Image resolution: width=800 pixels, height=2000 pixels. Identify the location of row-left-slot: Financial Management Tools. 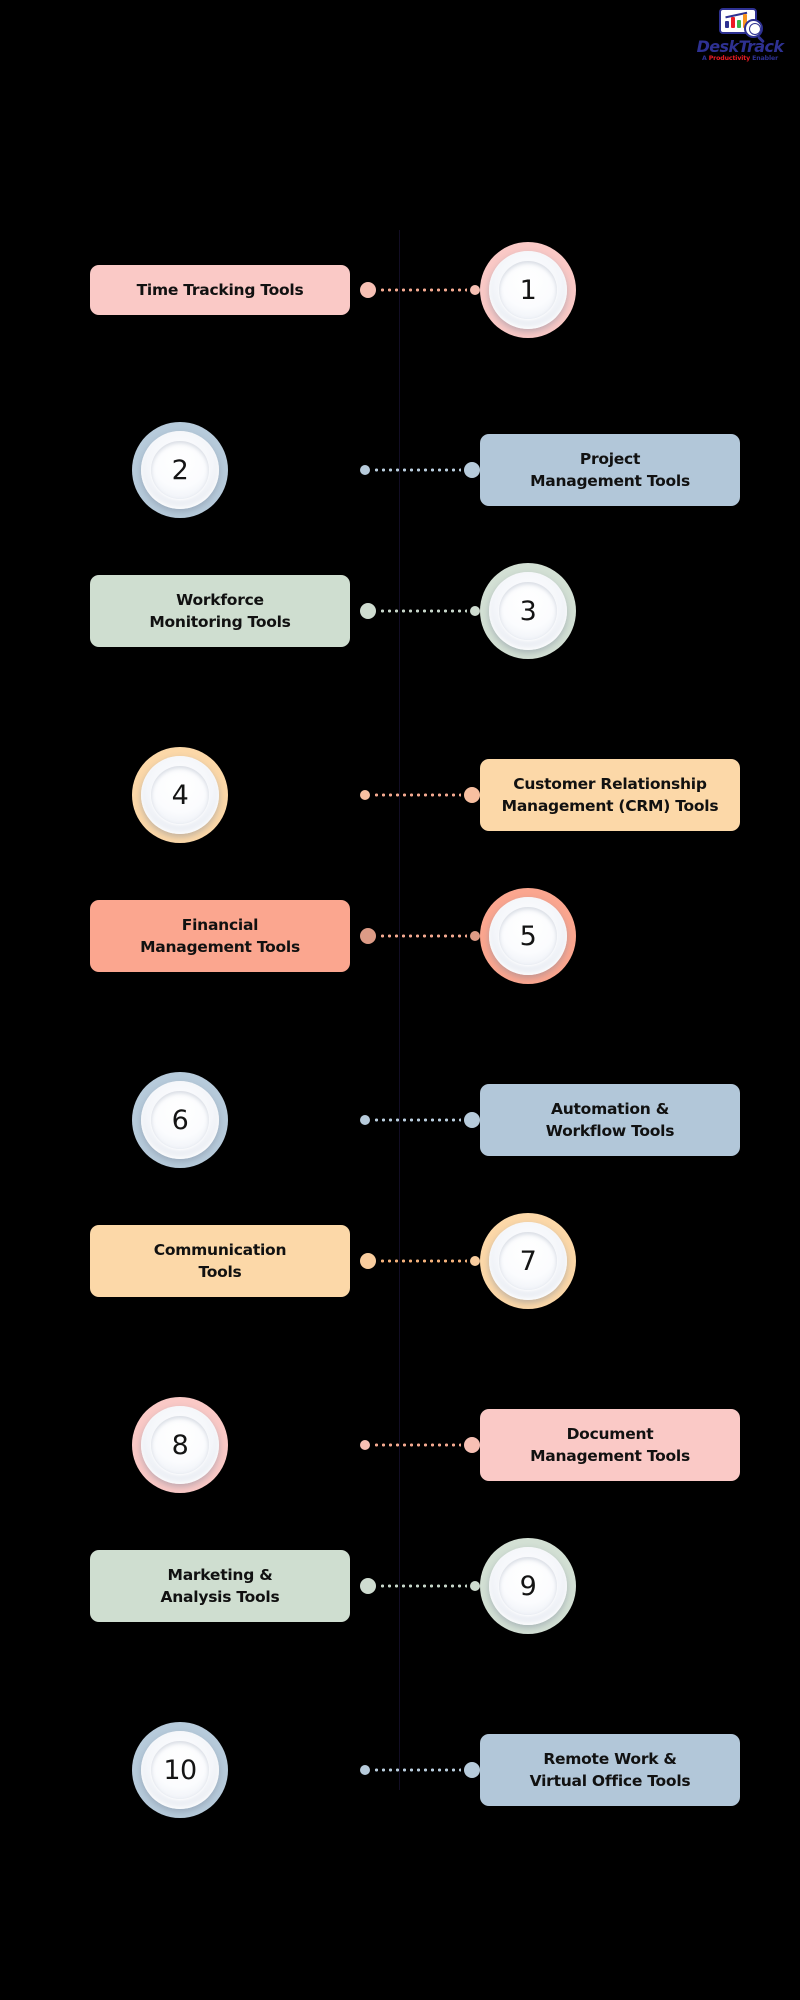
(180, 936).